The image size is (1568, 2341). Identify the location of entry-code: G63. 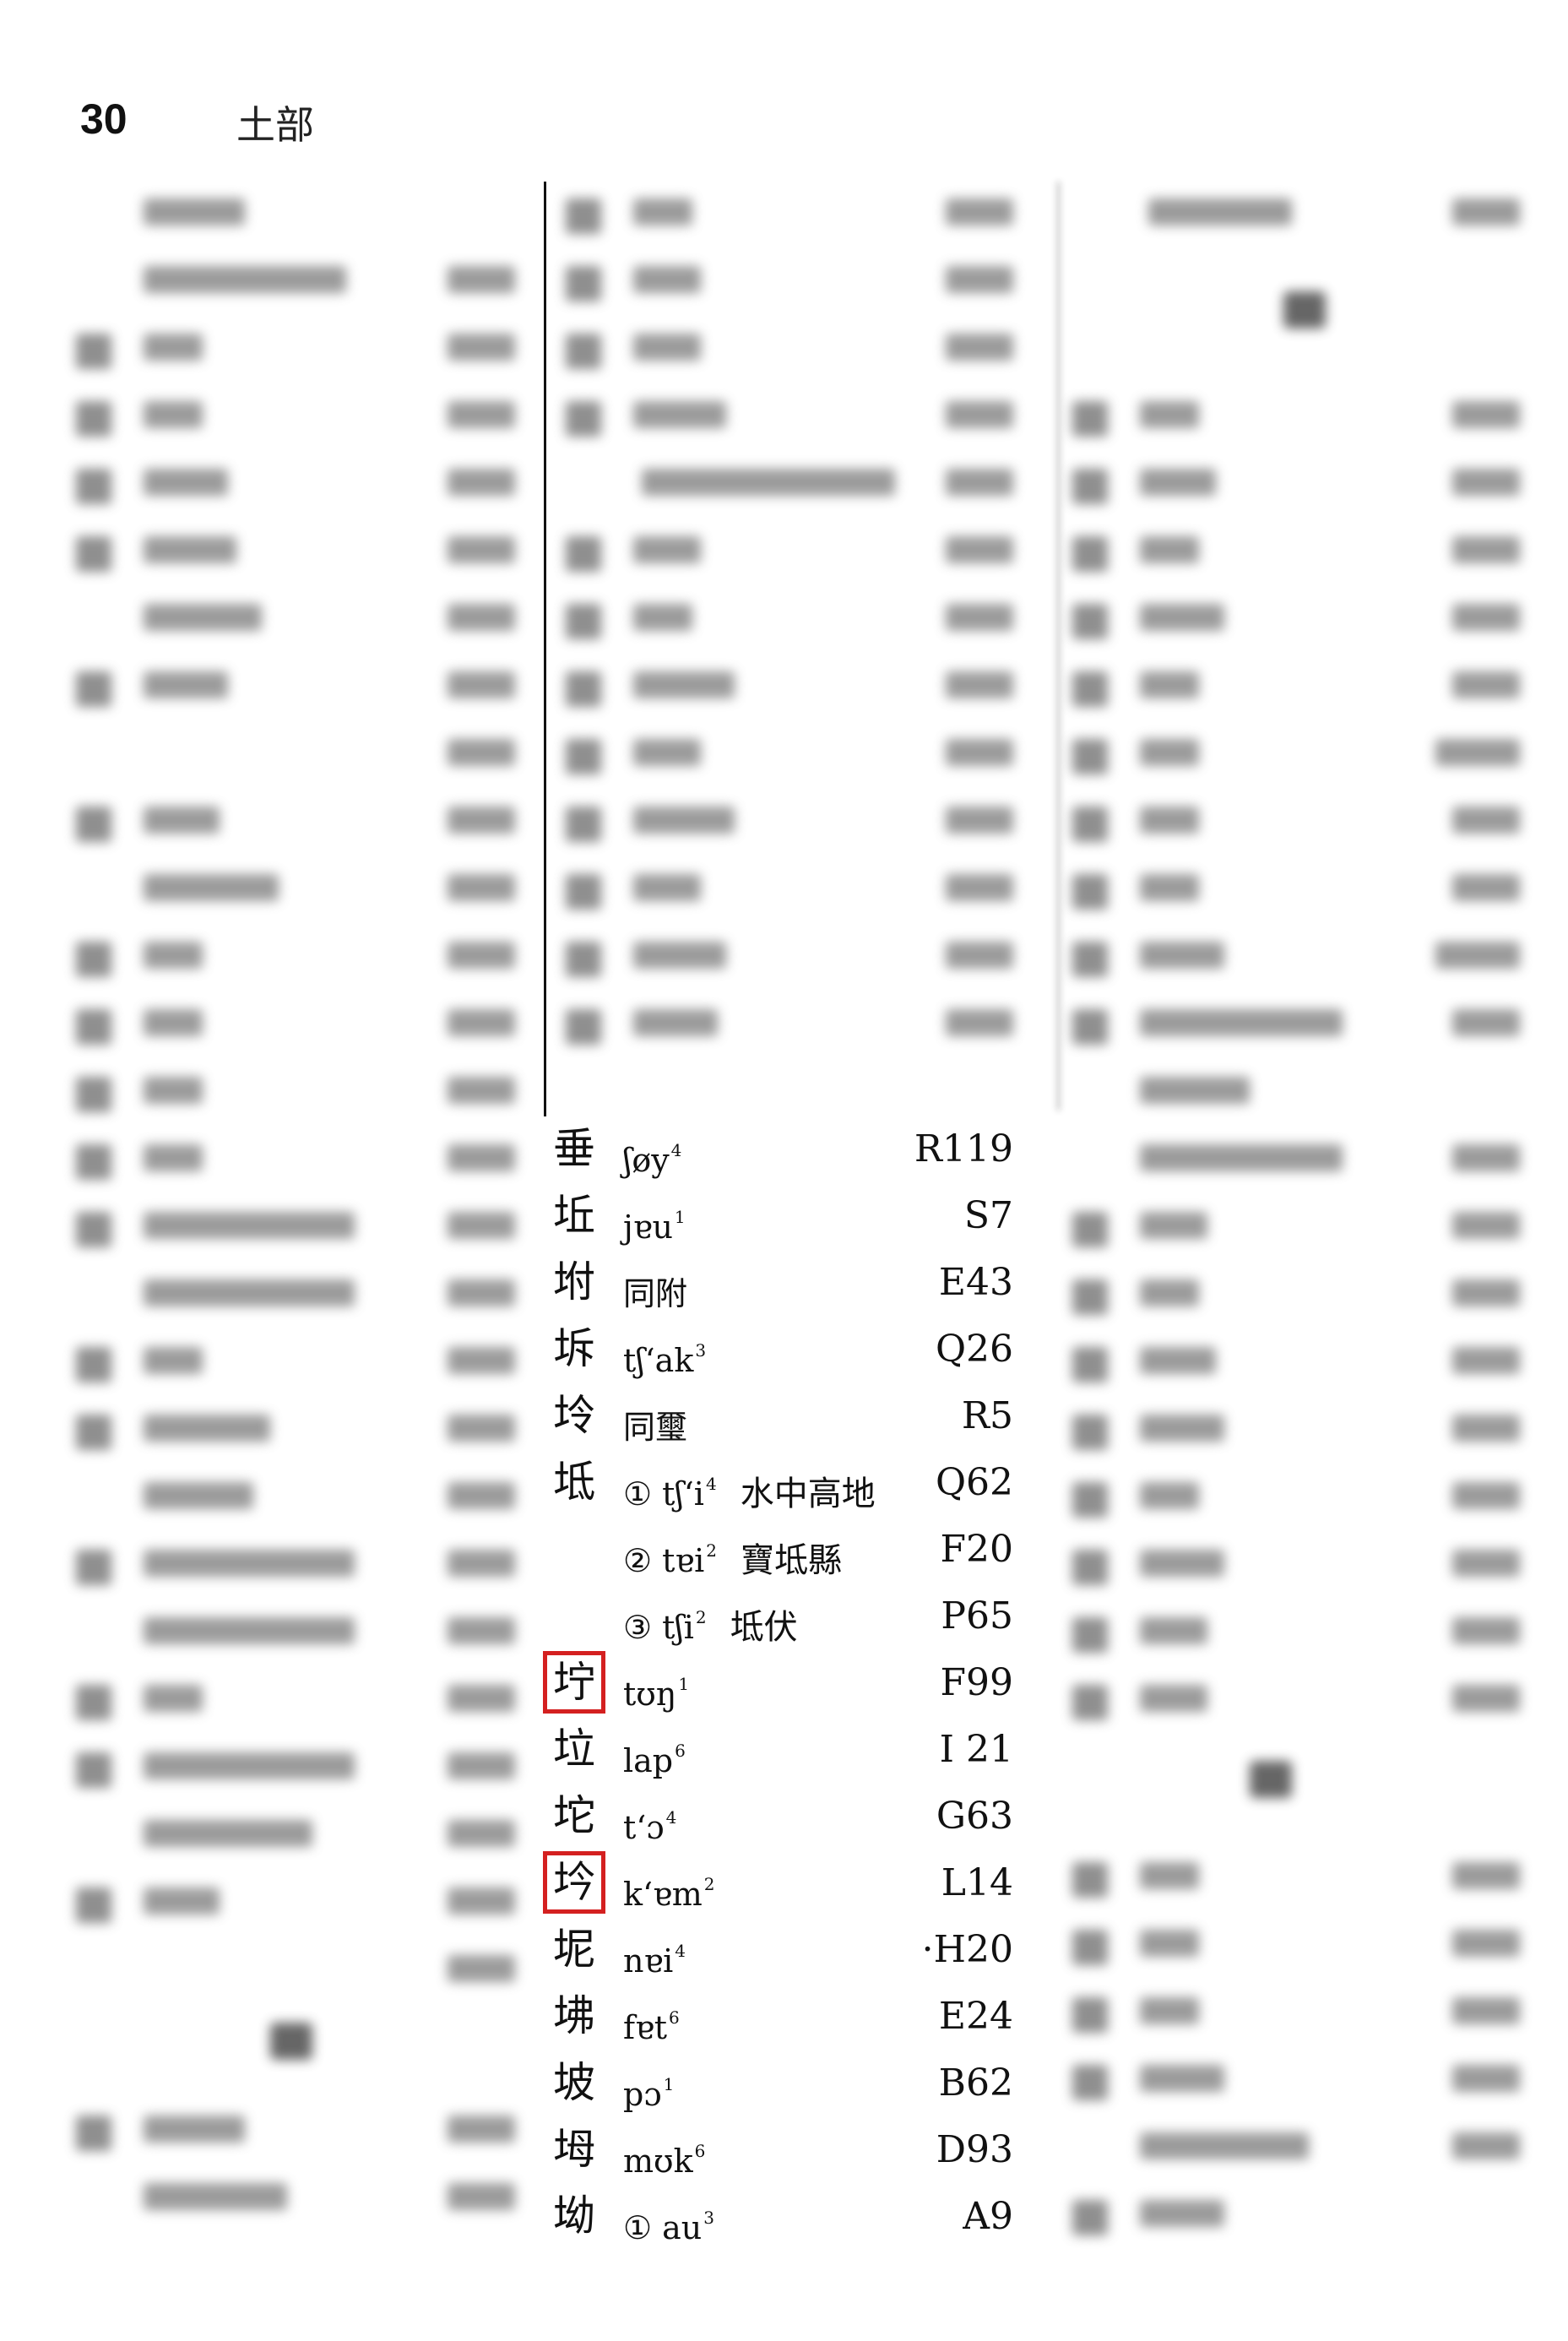
(975, 1817).